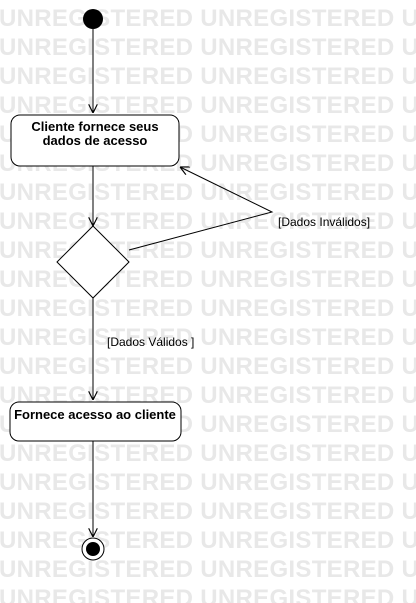 This screenshot has width=416, height=603. What do you see at coordinates (93, 262) in the screenshot?
I see `decision-node` at bounding box center [93, 262].